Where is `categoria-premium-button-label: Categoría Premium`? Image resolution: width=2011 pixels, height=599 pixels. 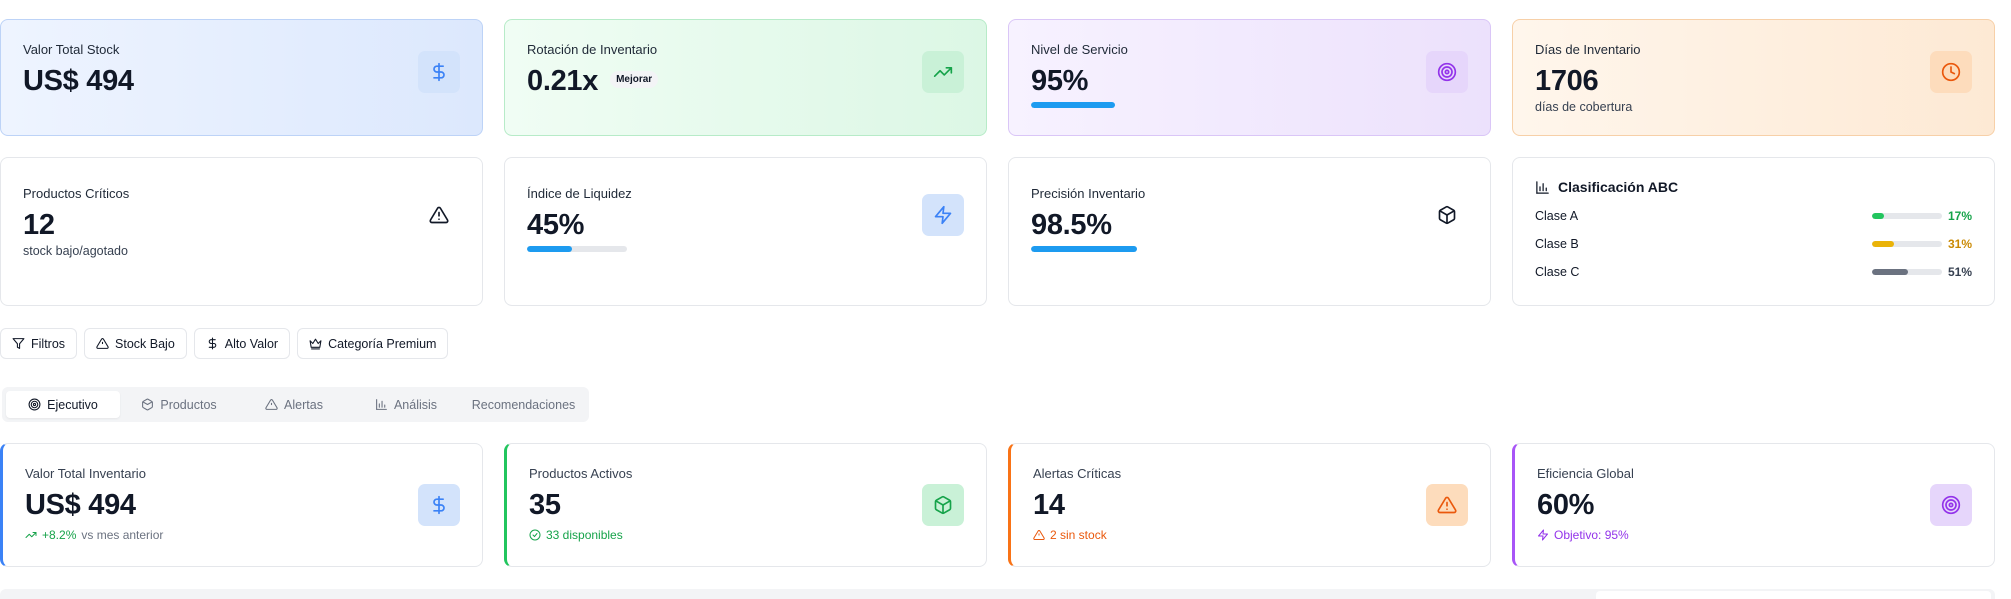
categoria-premium-button-label: Categoría Premium is located at coordinates (382, 343).